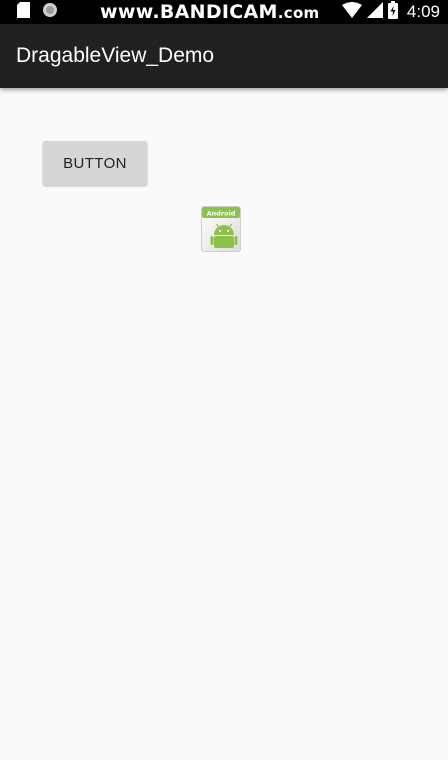 This screenshot has height=760, width=448. What do you see at coordinates (298, 13) in the screenshot?
I see `watermark-suffix: .com` at bounding box center [298, 13].